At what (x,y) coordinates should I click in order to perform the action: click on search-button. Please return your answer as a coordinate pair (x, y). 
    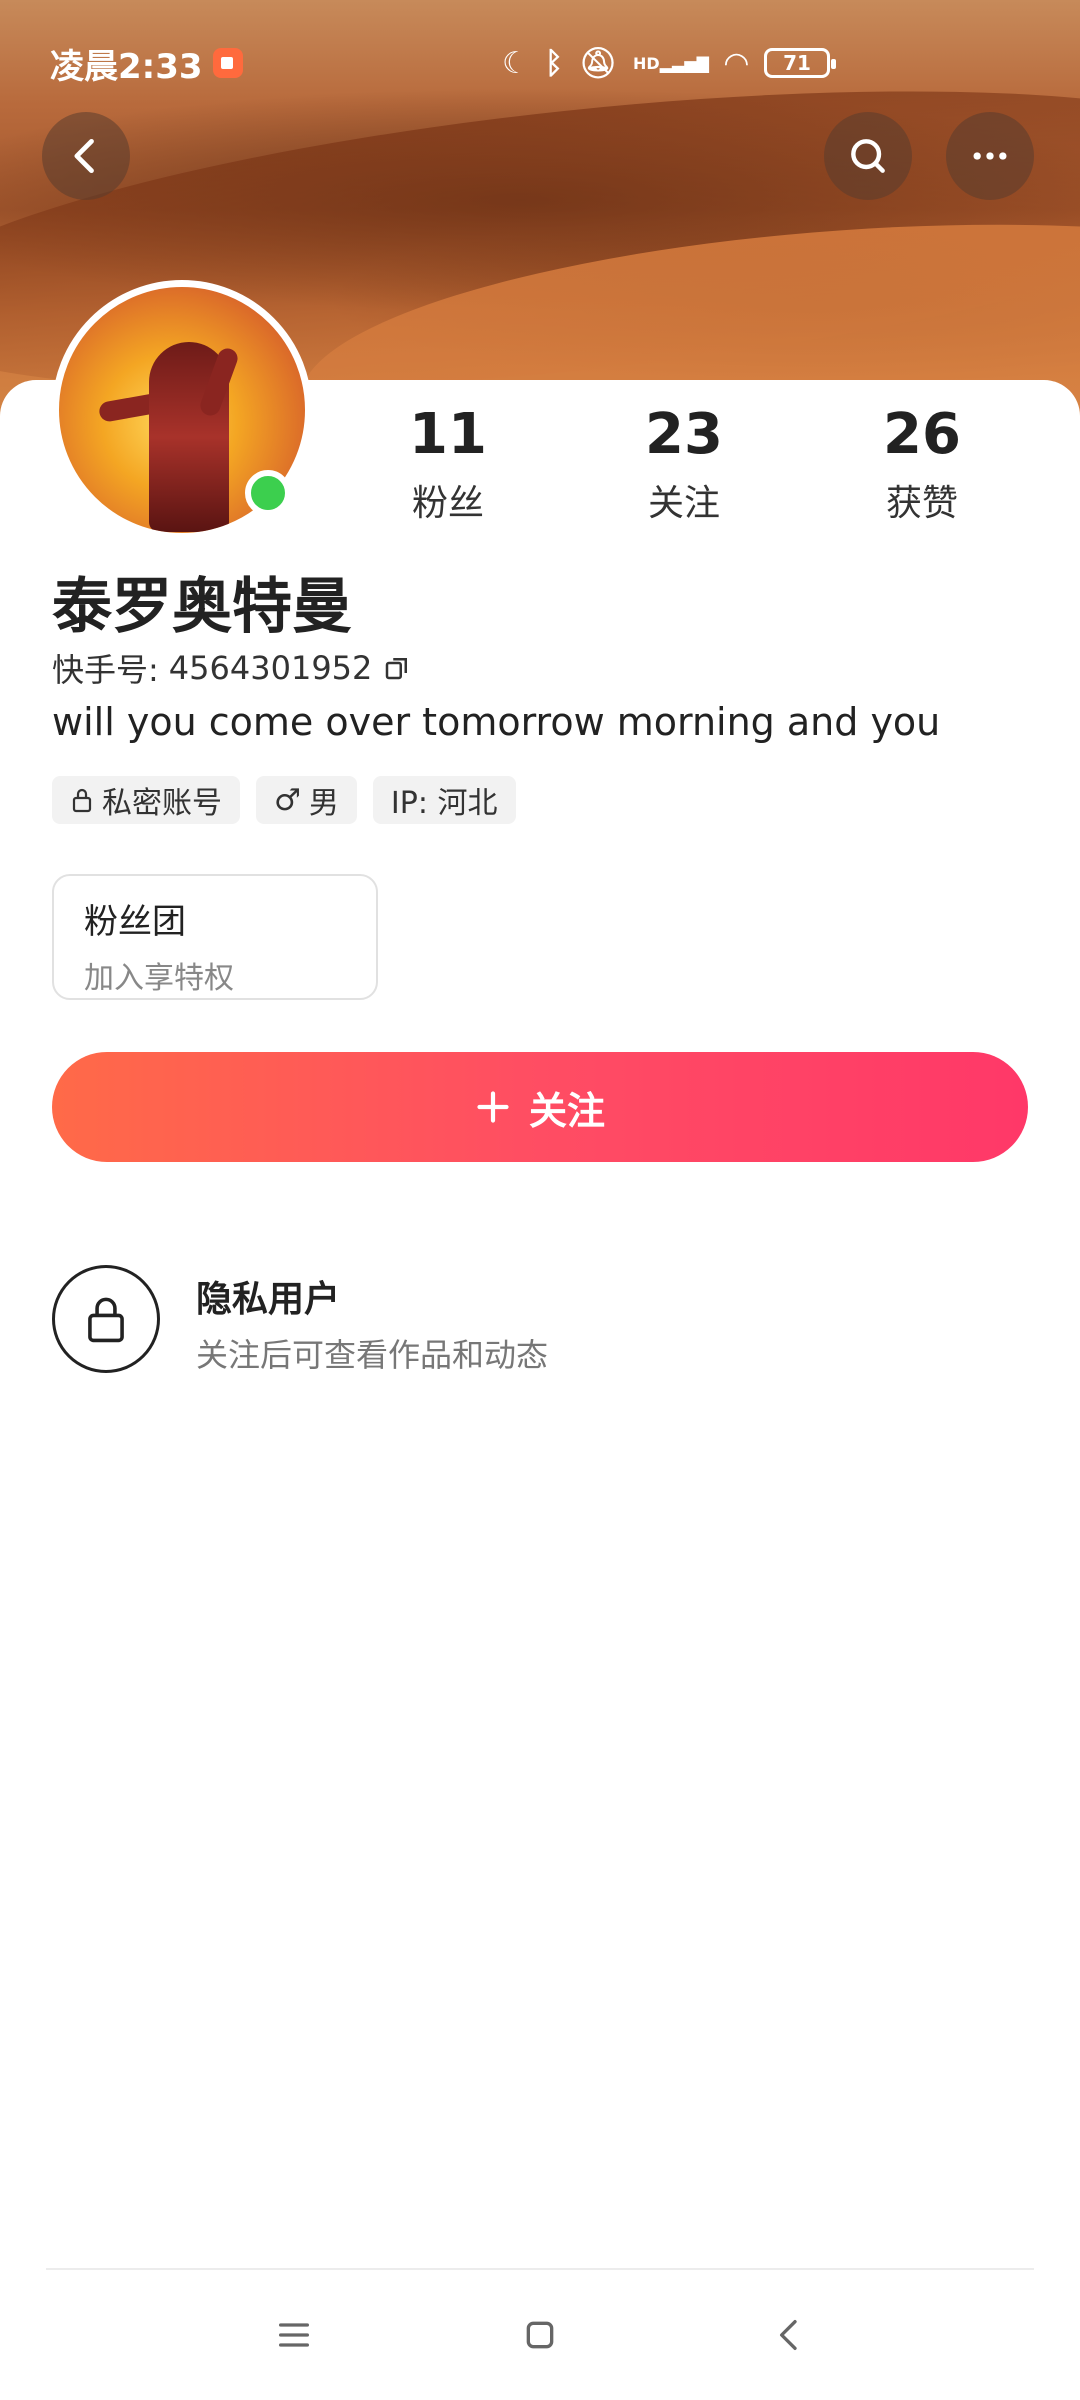
    Looking at the image, I should click on (868, 156).